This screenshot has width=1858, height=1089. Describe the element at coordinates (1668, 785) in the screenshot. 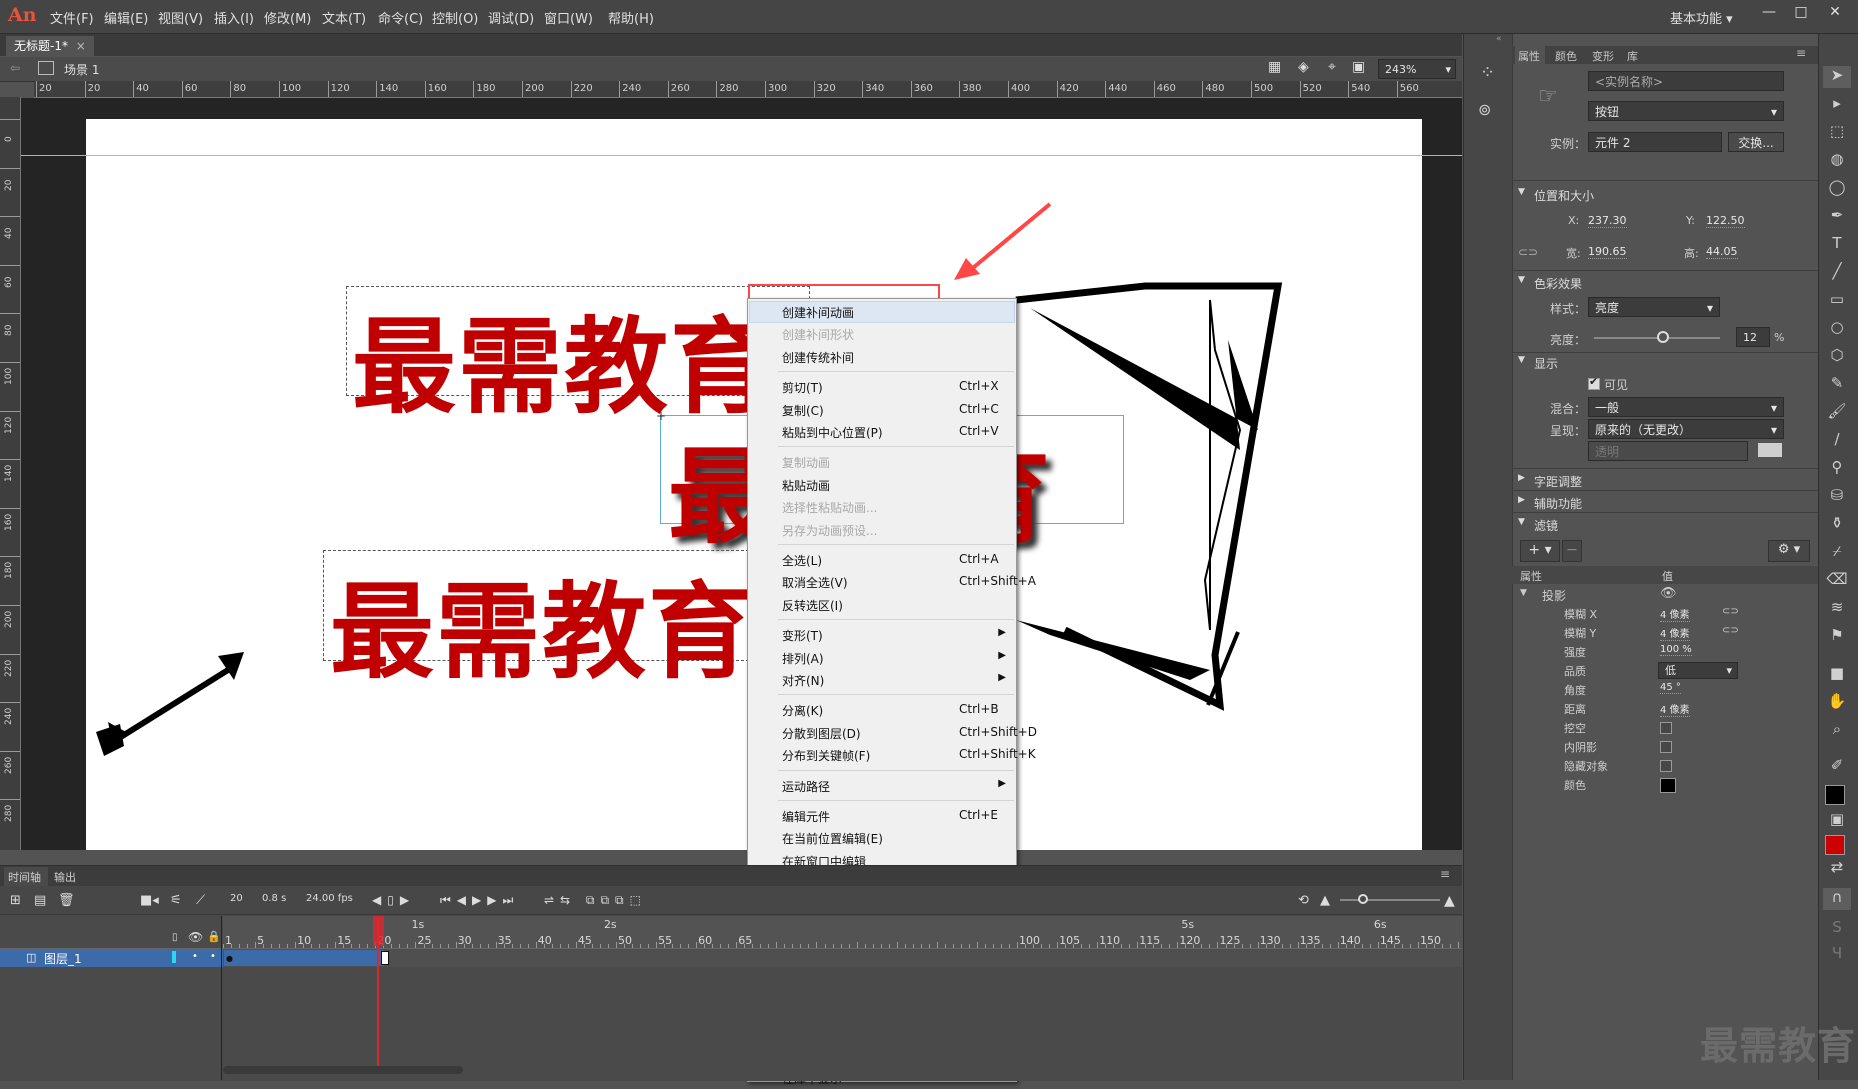

I see `filter-color-swatch` at that location.